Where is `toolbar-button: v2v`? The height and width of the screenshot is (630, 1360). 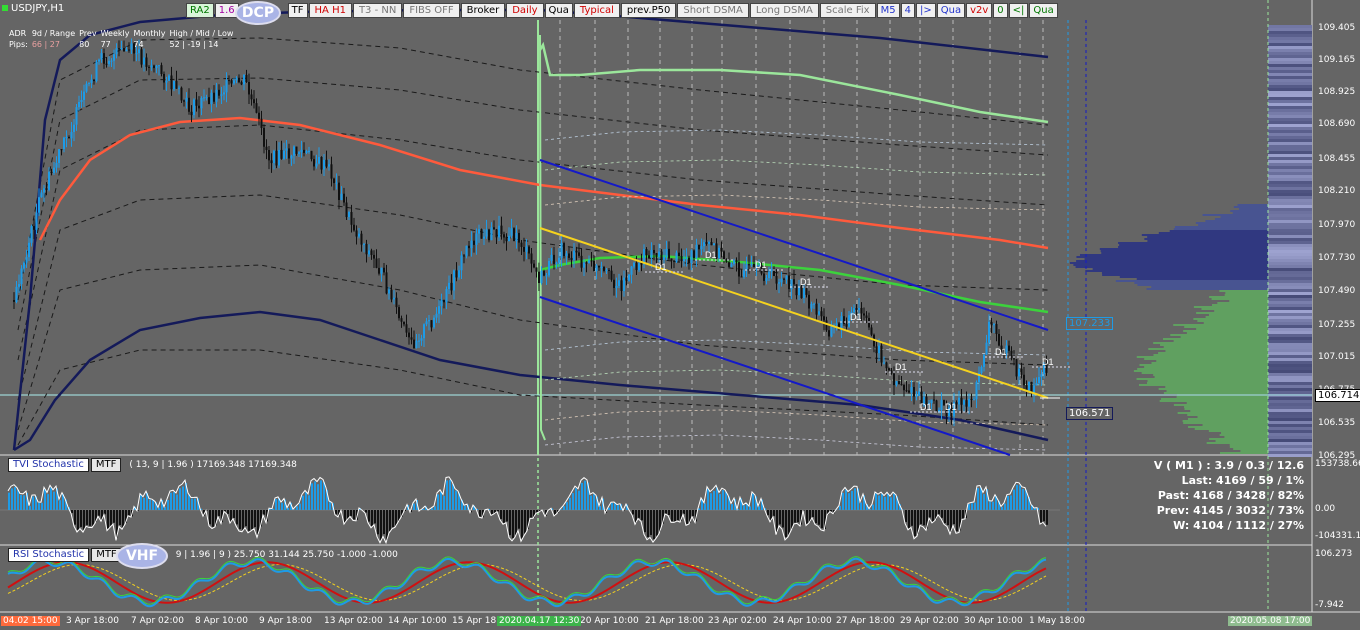
toolbar-button: v2v is located at coordinates (979, 10).